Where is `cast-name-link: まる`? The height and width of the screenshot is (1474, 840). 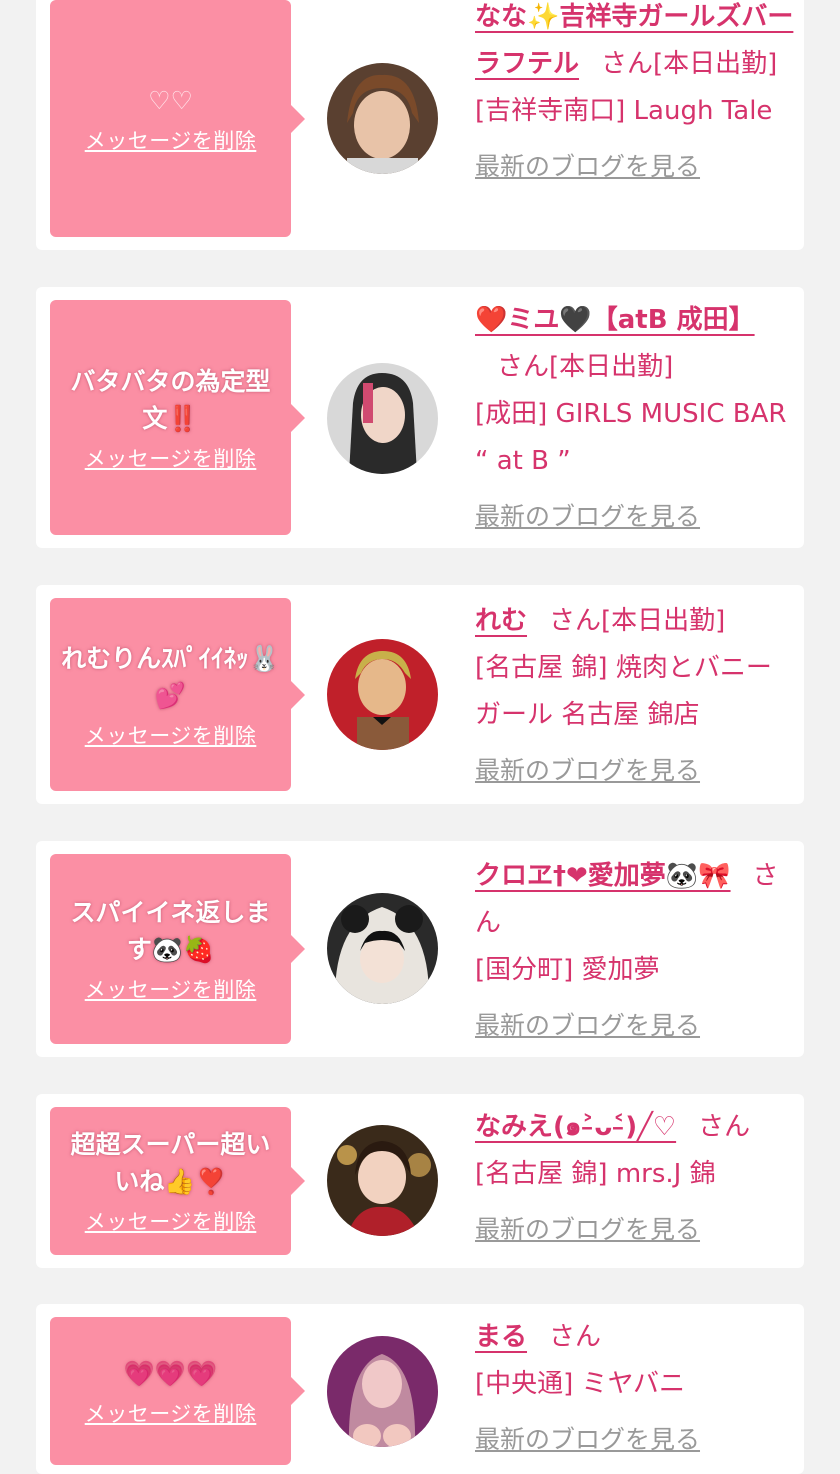
cast-name-link: まる is located at coordinates (501, 1337).